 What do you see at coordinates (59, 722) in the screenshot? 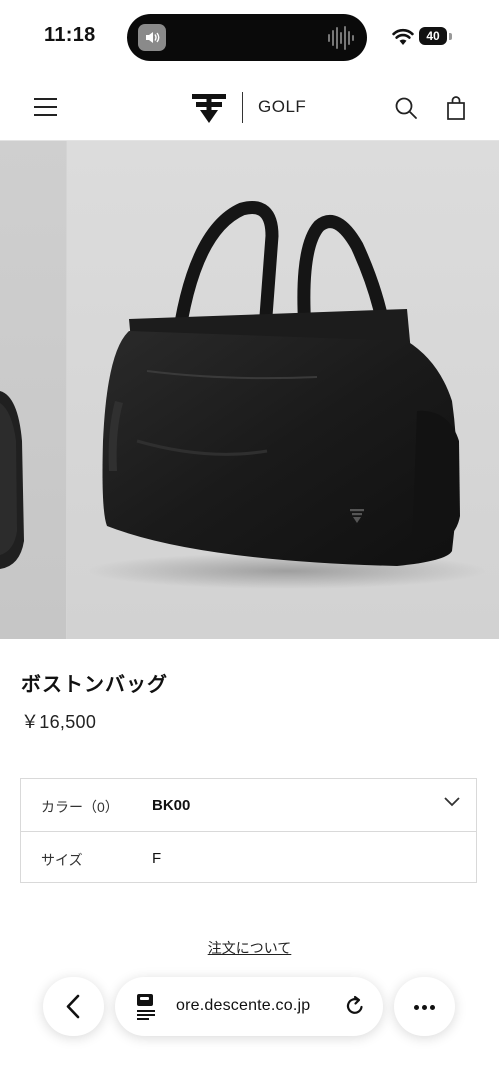
I see `product-price: ￥16,500` at bounding box center [59, 722].